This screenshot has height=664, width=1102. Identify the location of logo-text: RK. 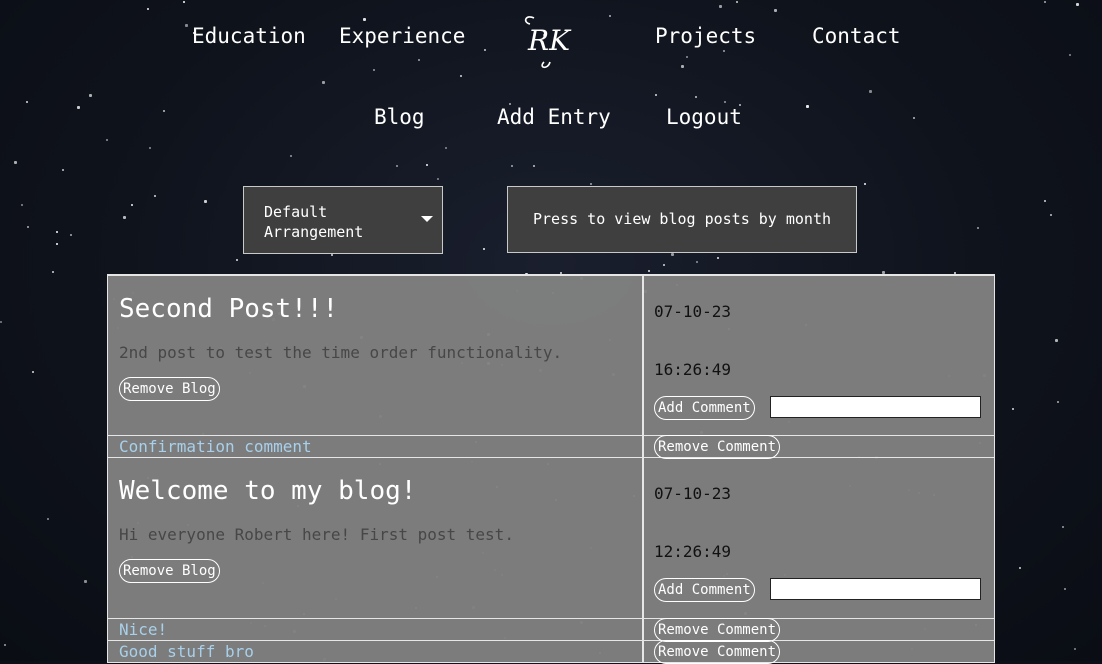
(549, 40).